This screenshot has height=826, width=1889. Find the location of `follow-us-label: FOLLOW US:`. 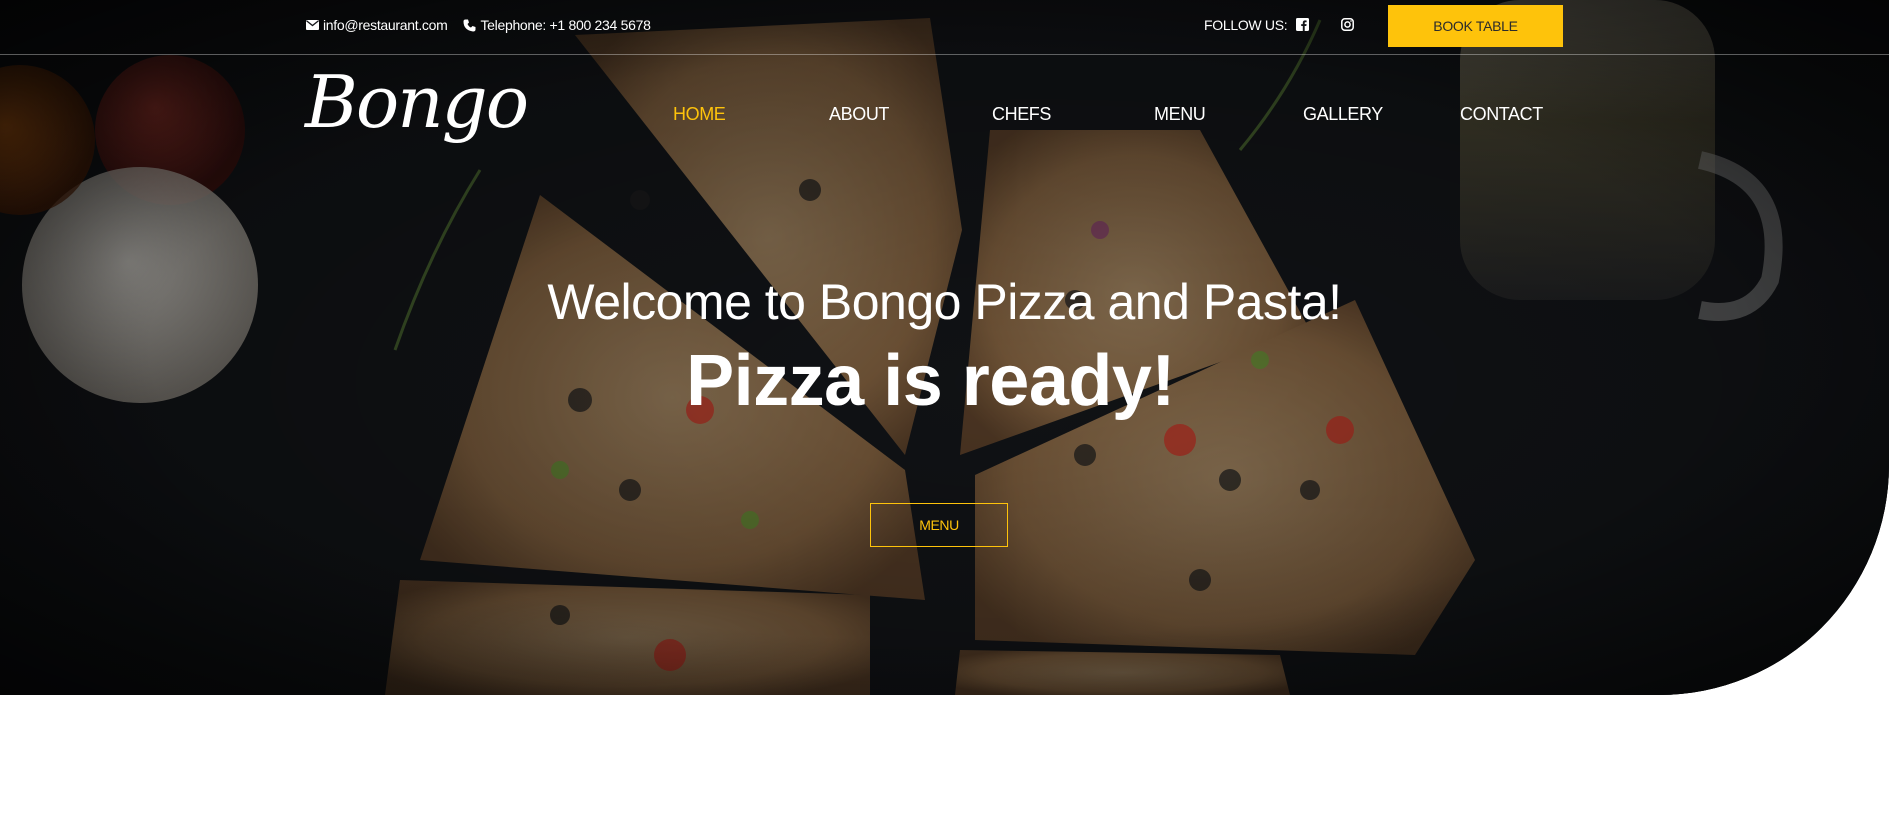

follow-us-label: FOLLOW US: is located at coordinates (1246, 25).